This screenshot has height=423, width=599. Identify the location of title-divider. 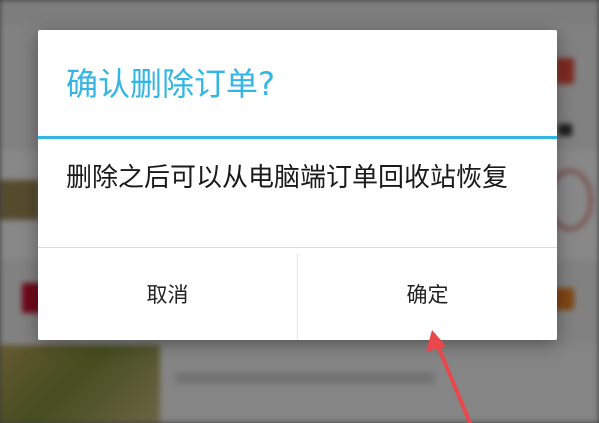
(297, 137).